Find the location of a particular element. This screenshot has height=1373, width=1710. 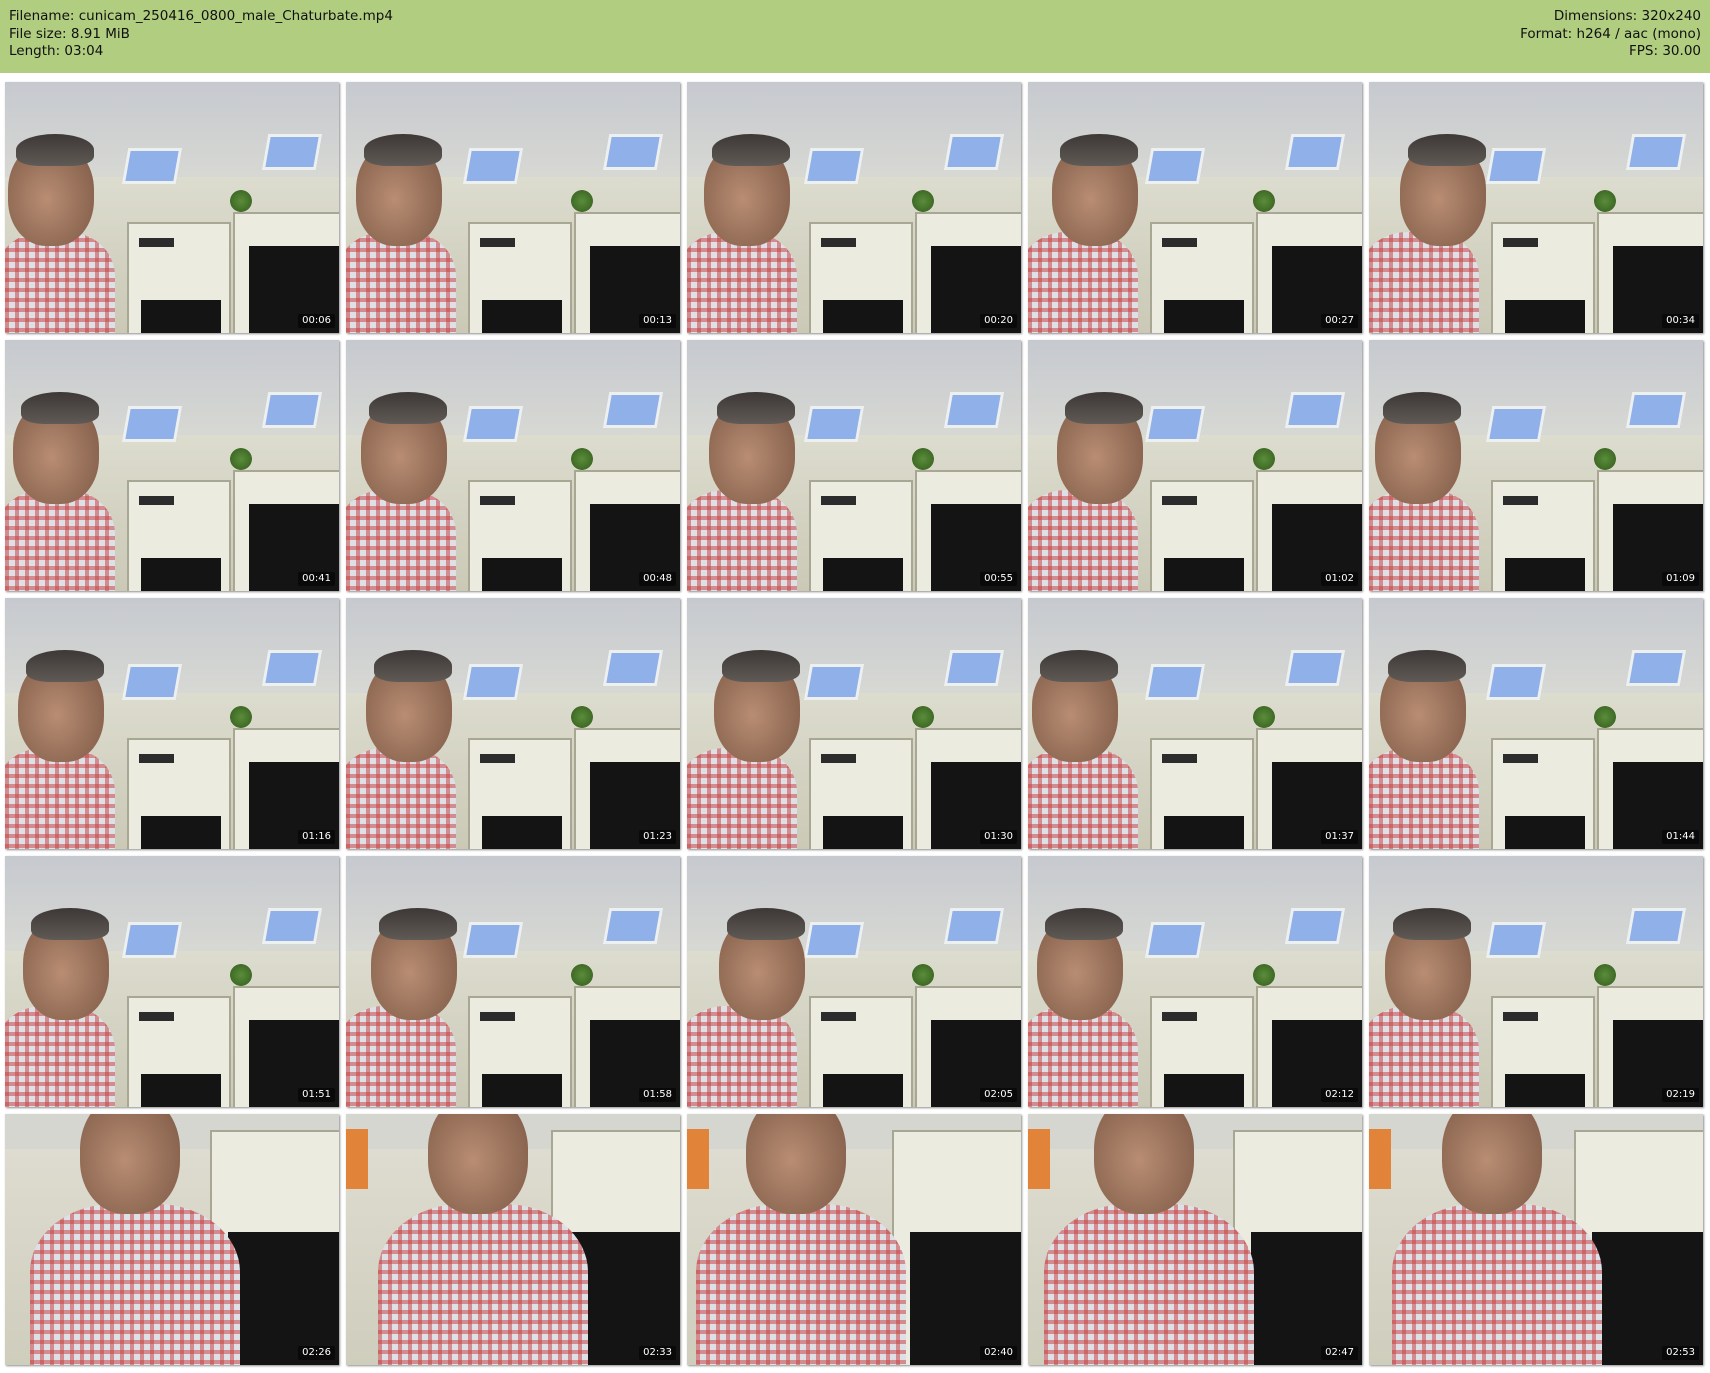

video-frame-thumbnail: 01:16 is located at coordinates (172, 723).